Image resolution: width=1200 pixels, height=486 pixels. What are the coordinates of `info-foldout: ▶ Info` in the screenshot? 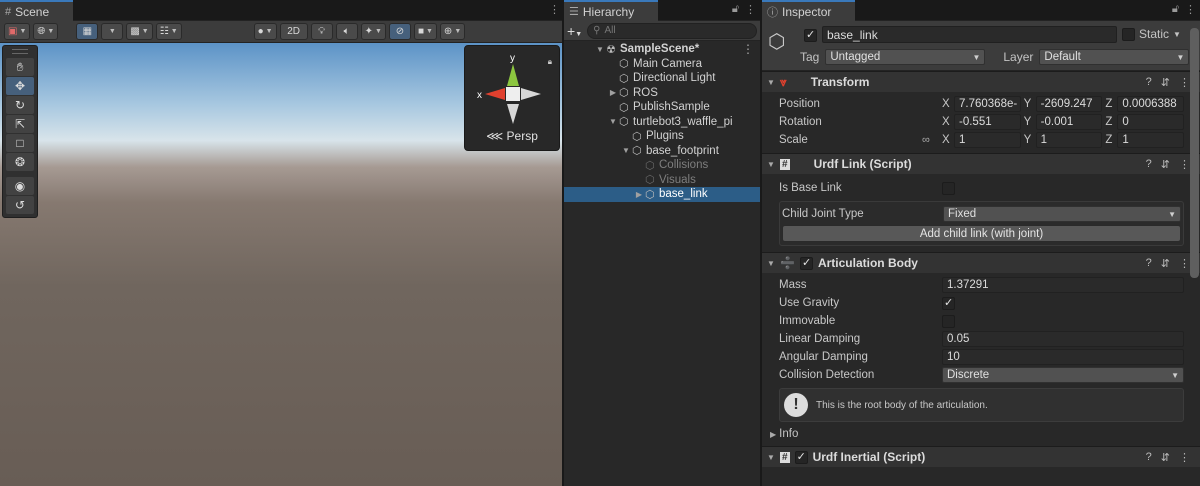 It's located at (977, 434).